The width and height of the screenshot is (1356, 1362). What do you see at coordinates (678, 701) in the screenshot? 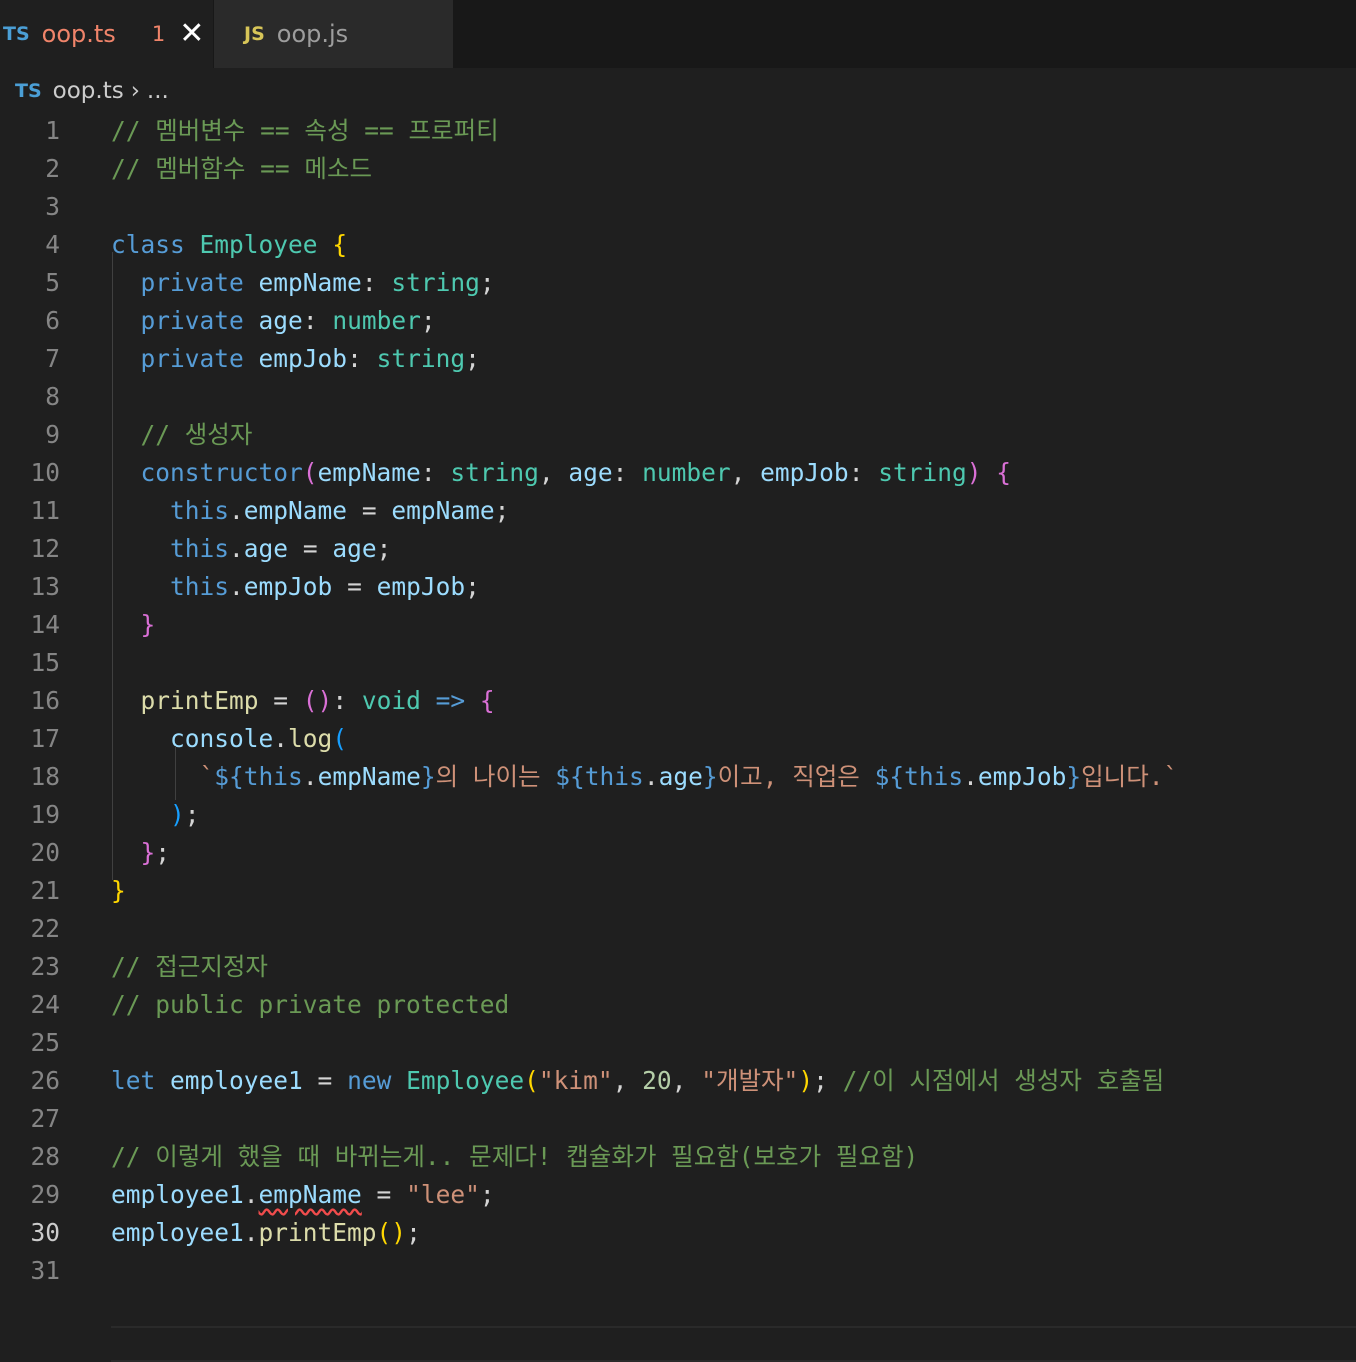
I see `code-line: 16 printEmp = (): void => {` at bounding box center [678, 701].